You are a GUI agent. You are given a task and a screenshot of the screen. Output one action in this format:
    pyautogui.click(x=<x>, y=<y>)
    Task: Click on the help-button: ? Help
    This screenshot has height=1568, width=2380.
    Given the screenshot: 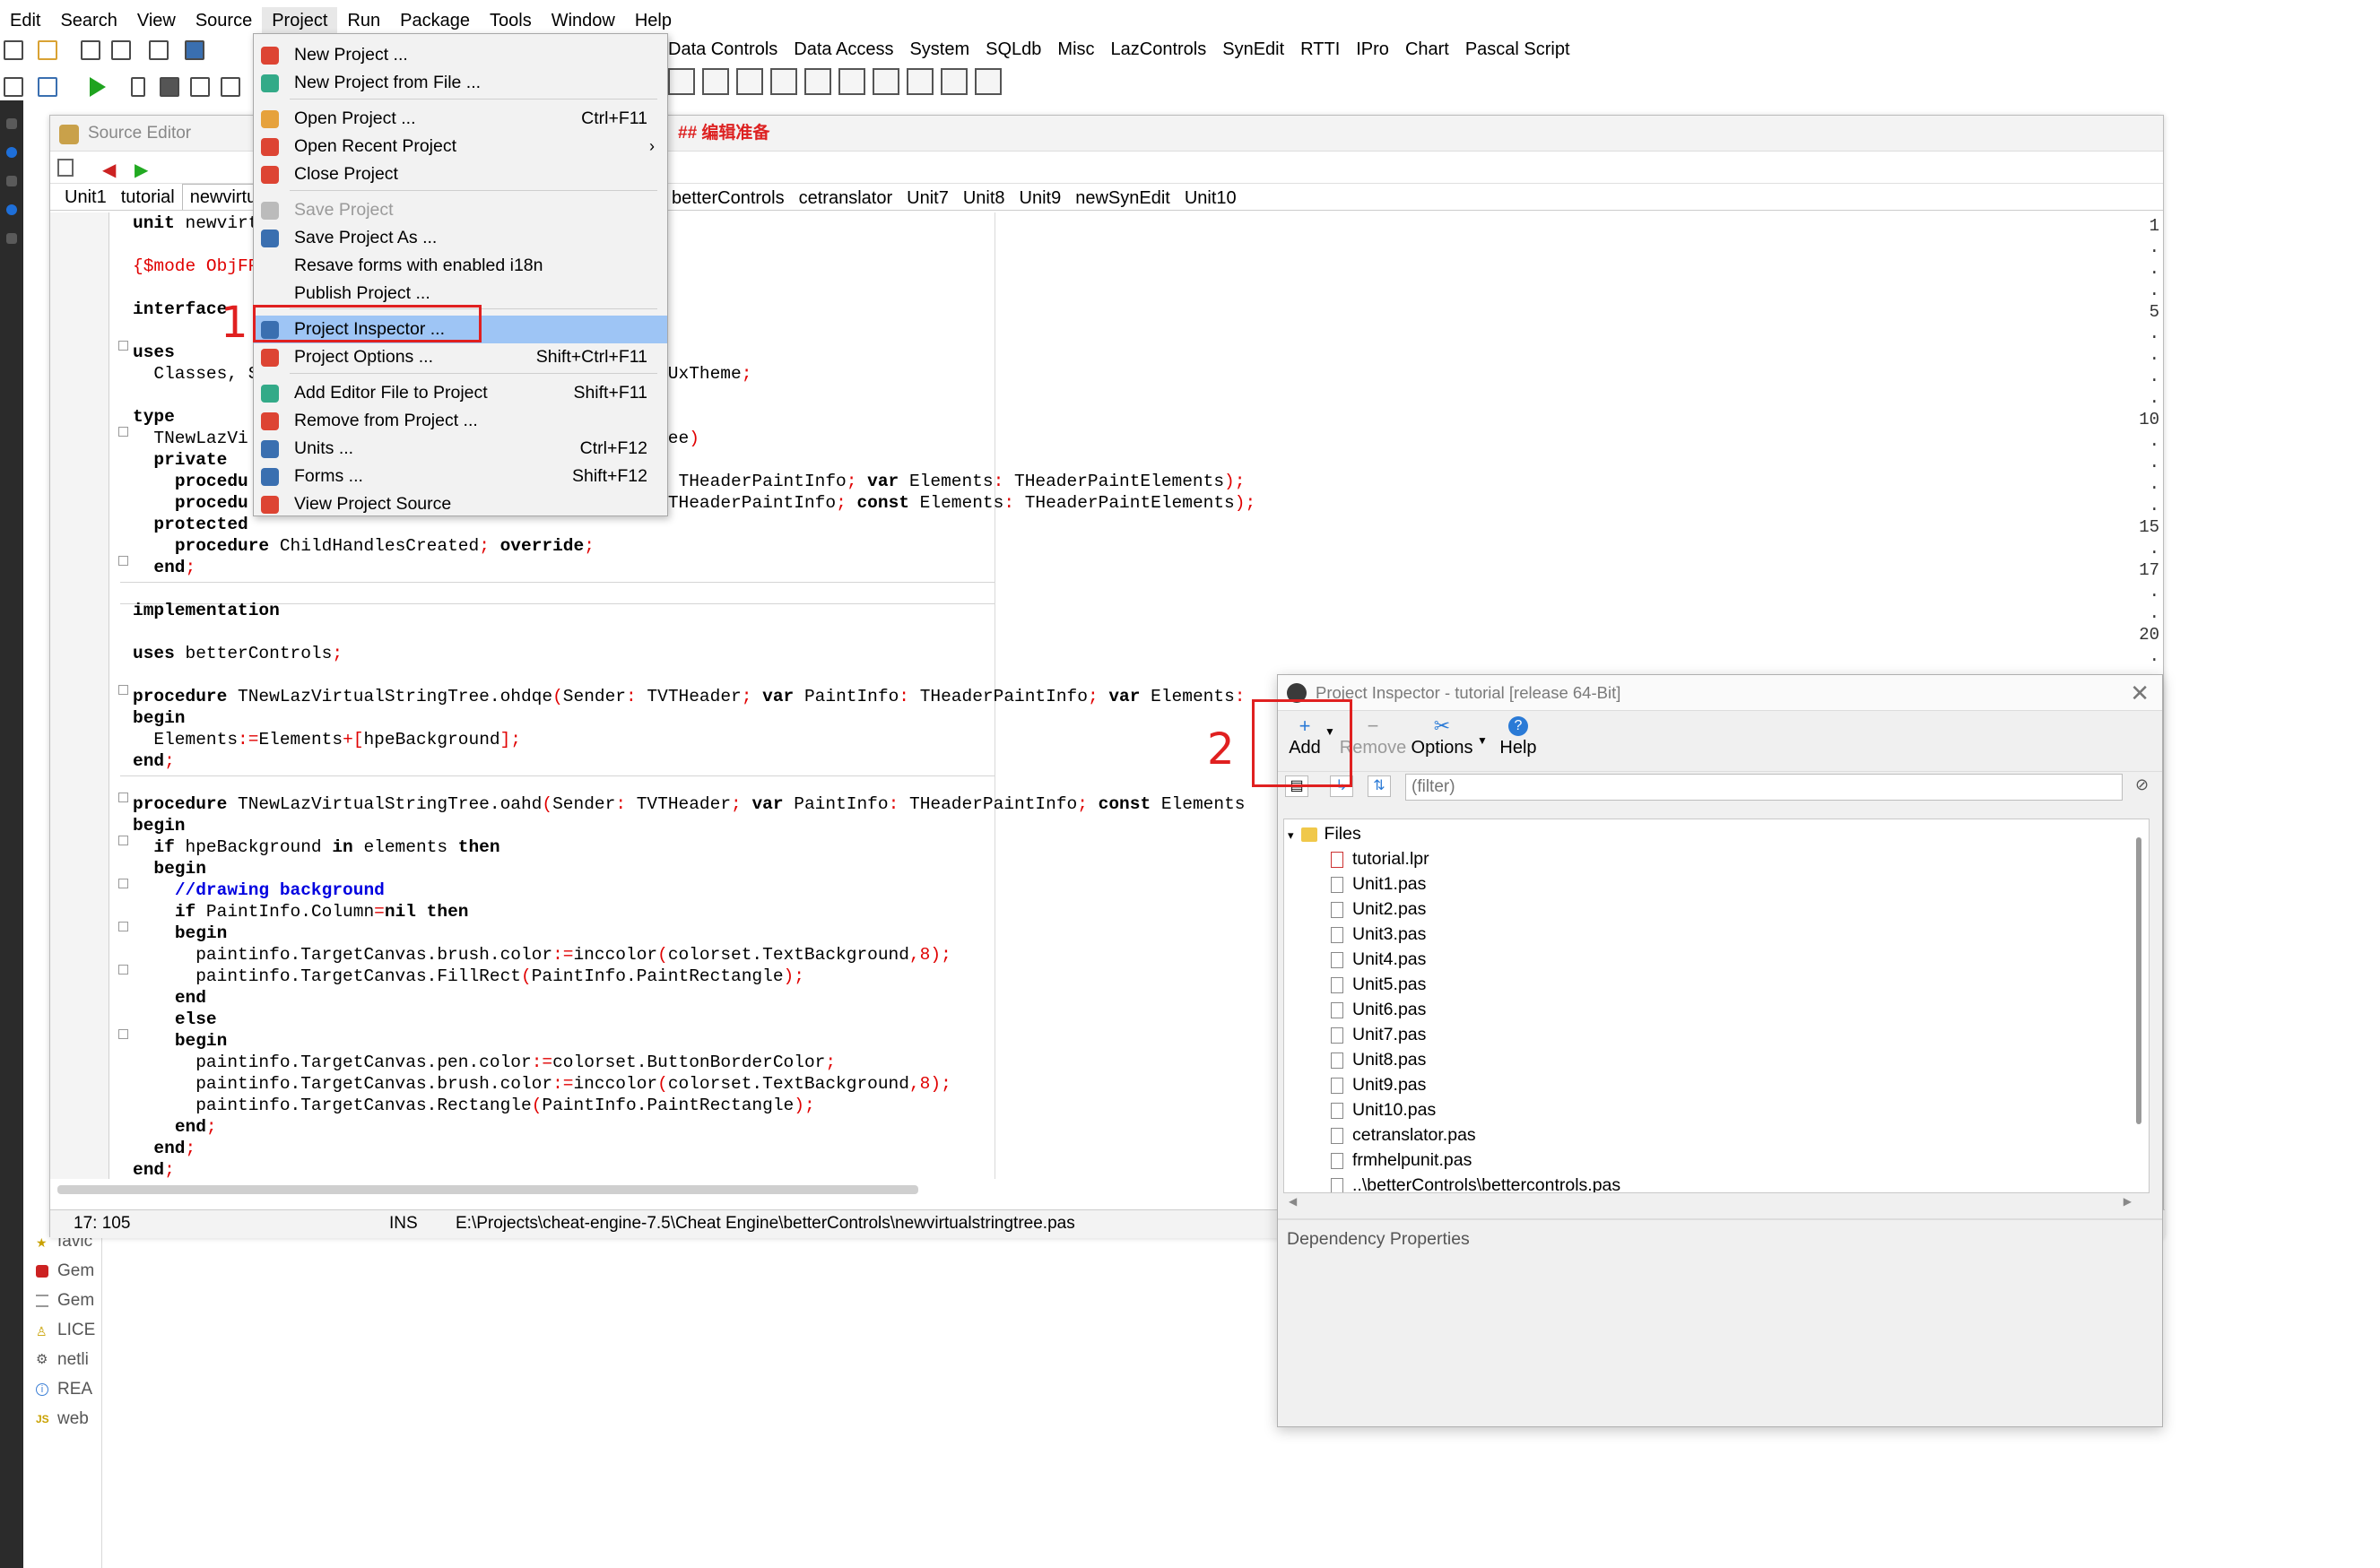 What is the action you would take?
    pyautogui.click(x=1518, y=735)
    